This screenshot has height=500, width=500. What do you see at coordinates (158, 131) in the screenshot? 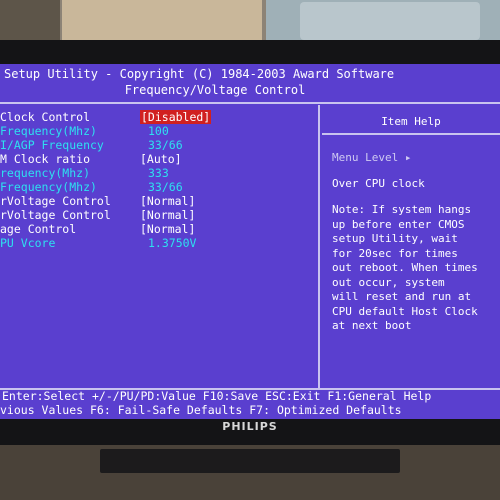
I see `setting-value: 100` at bounding box center [158, 131].